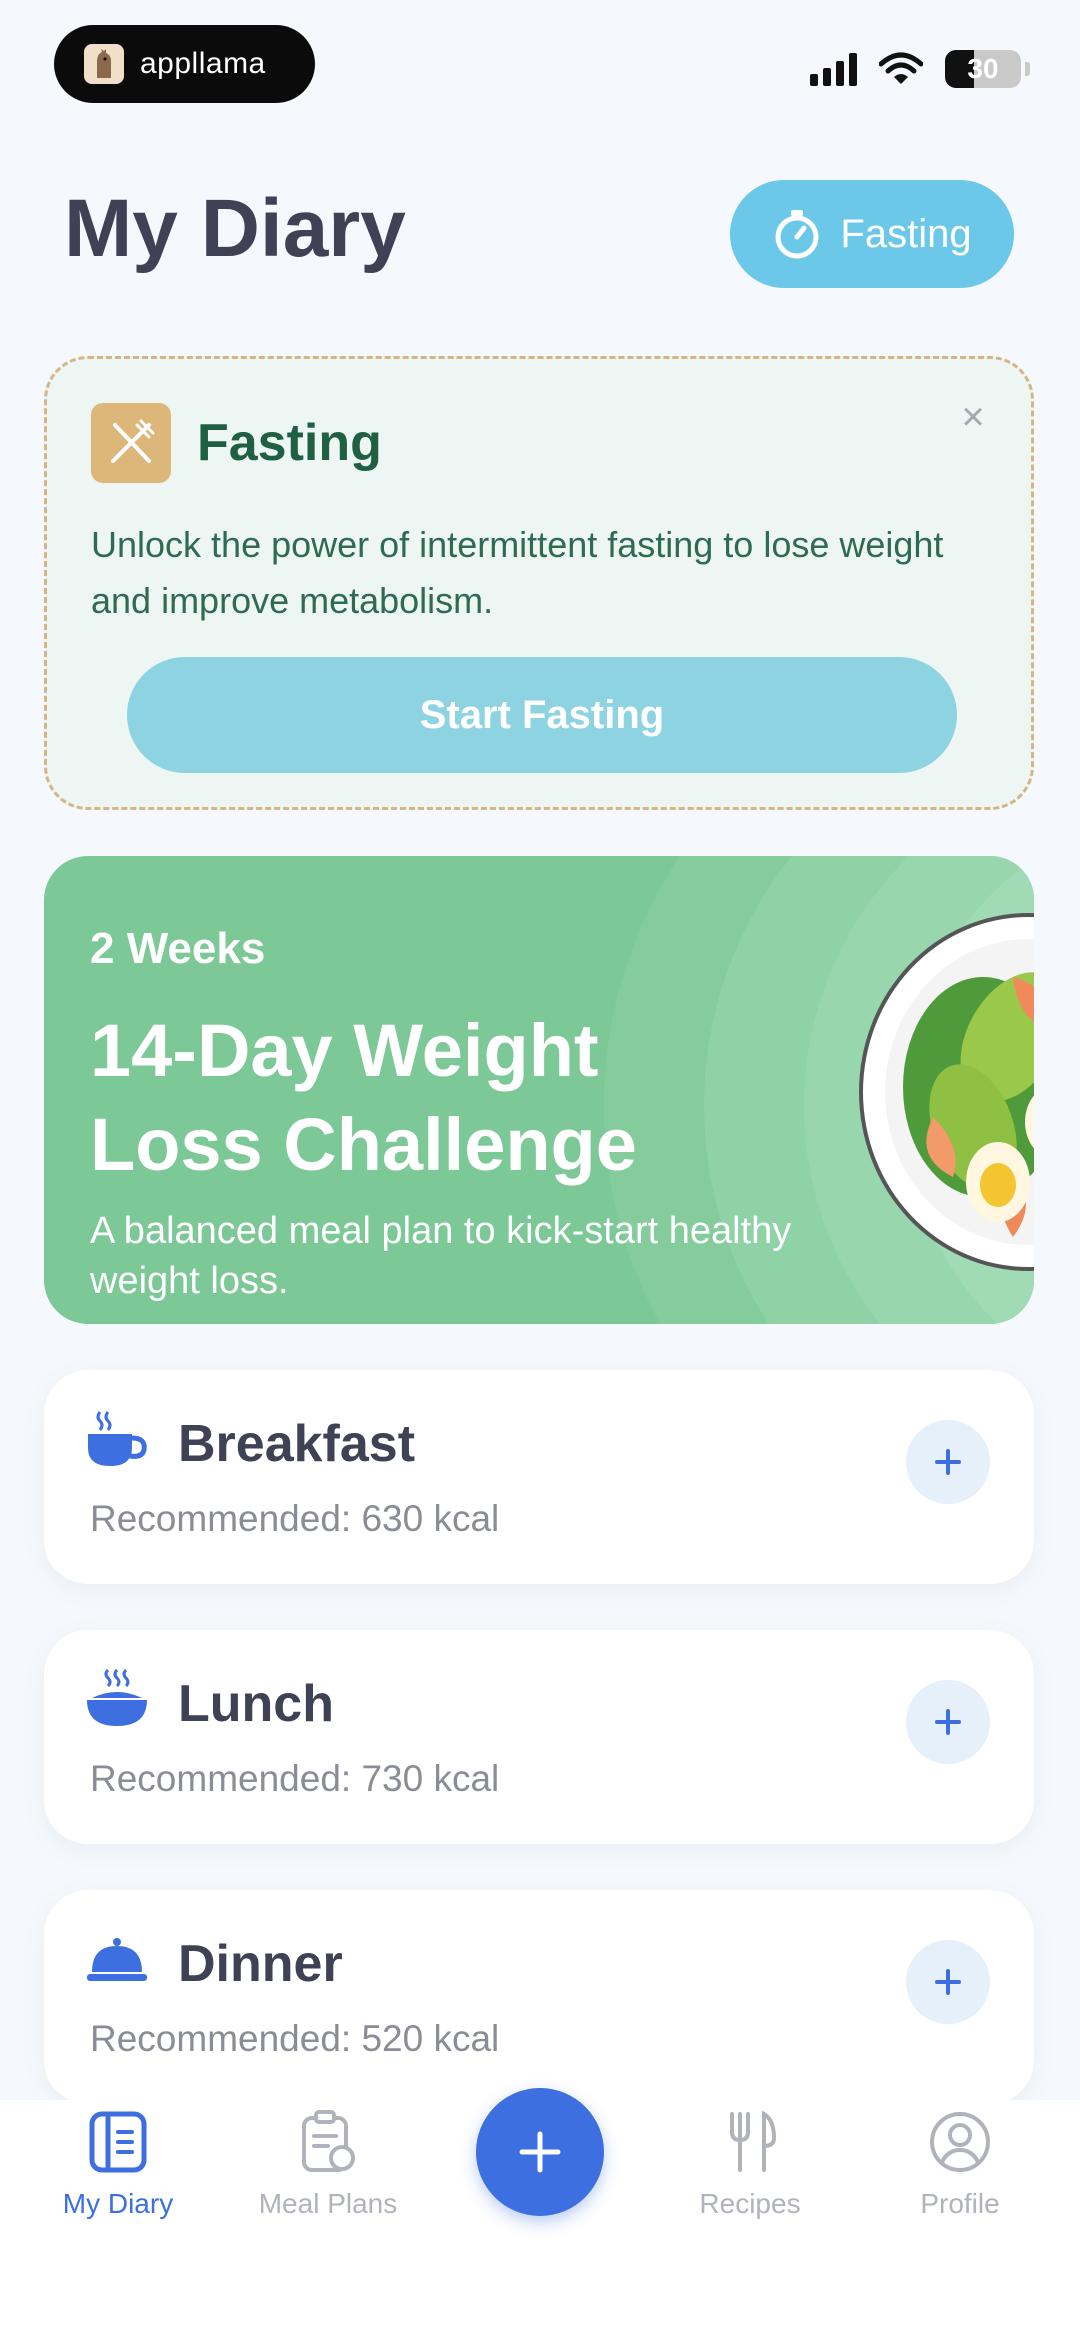  I want to click on status-icons: 30, so click(920, 69).